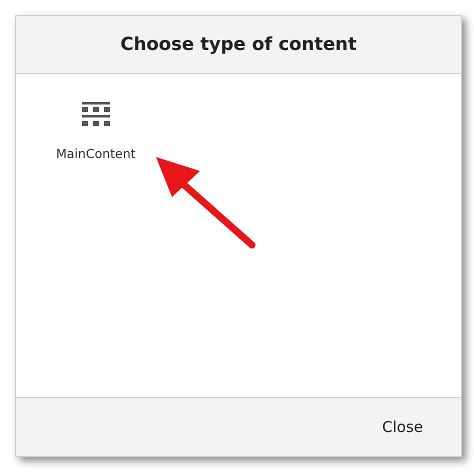 Image resolution: width=474 pixels, height=474 pixels. Describe the element at coordinates (402, 427) in the screenshot. I see `close-button: Close` at that location.